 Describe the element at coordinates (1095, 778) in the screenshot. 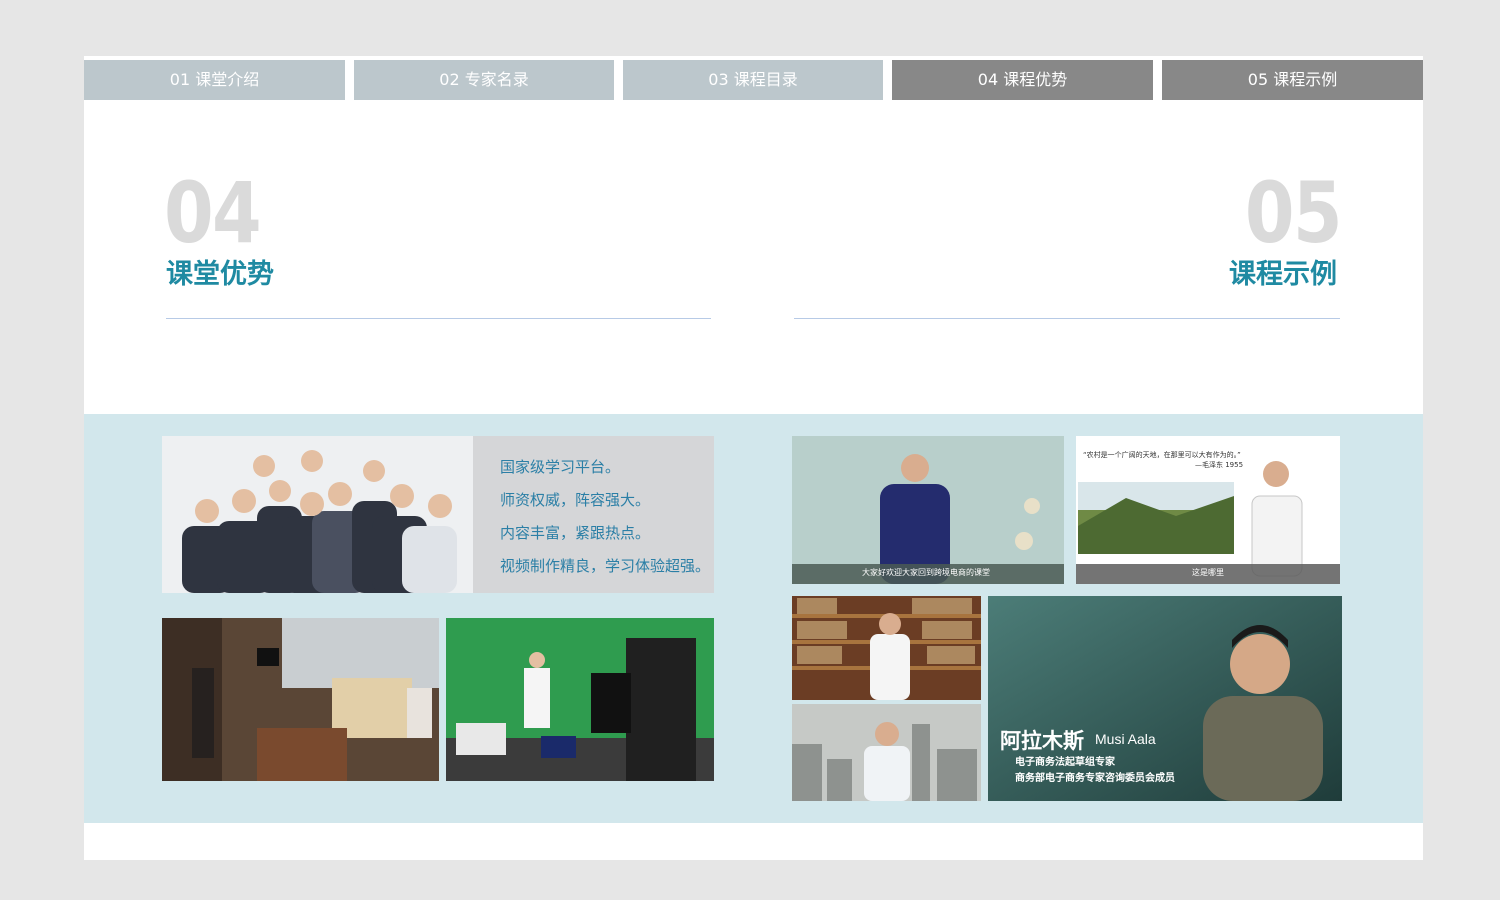

I see `featured-expert-title-2: 商务部电子商务专家咨询委员会成员` at that location.